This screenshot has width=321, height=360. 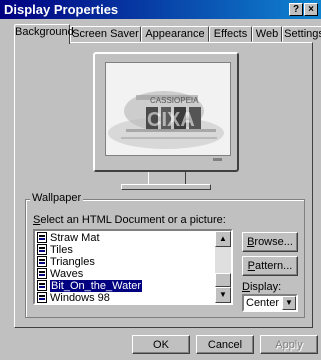 What do you see at coordinates (223, 280) in the screenshot?
I see `scroll-thumb` at bounding box center [223, 280].